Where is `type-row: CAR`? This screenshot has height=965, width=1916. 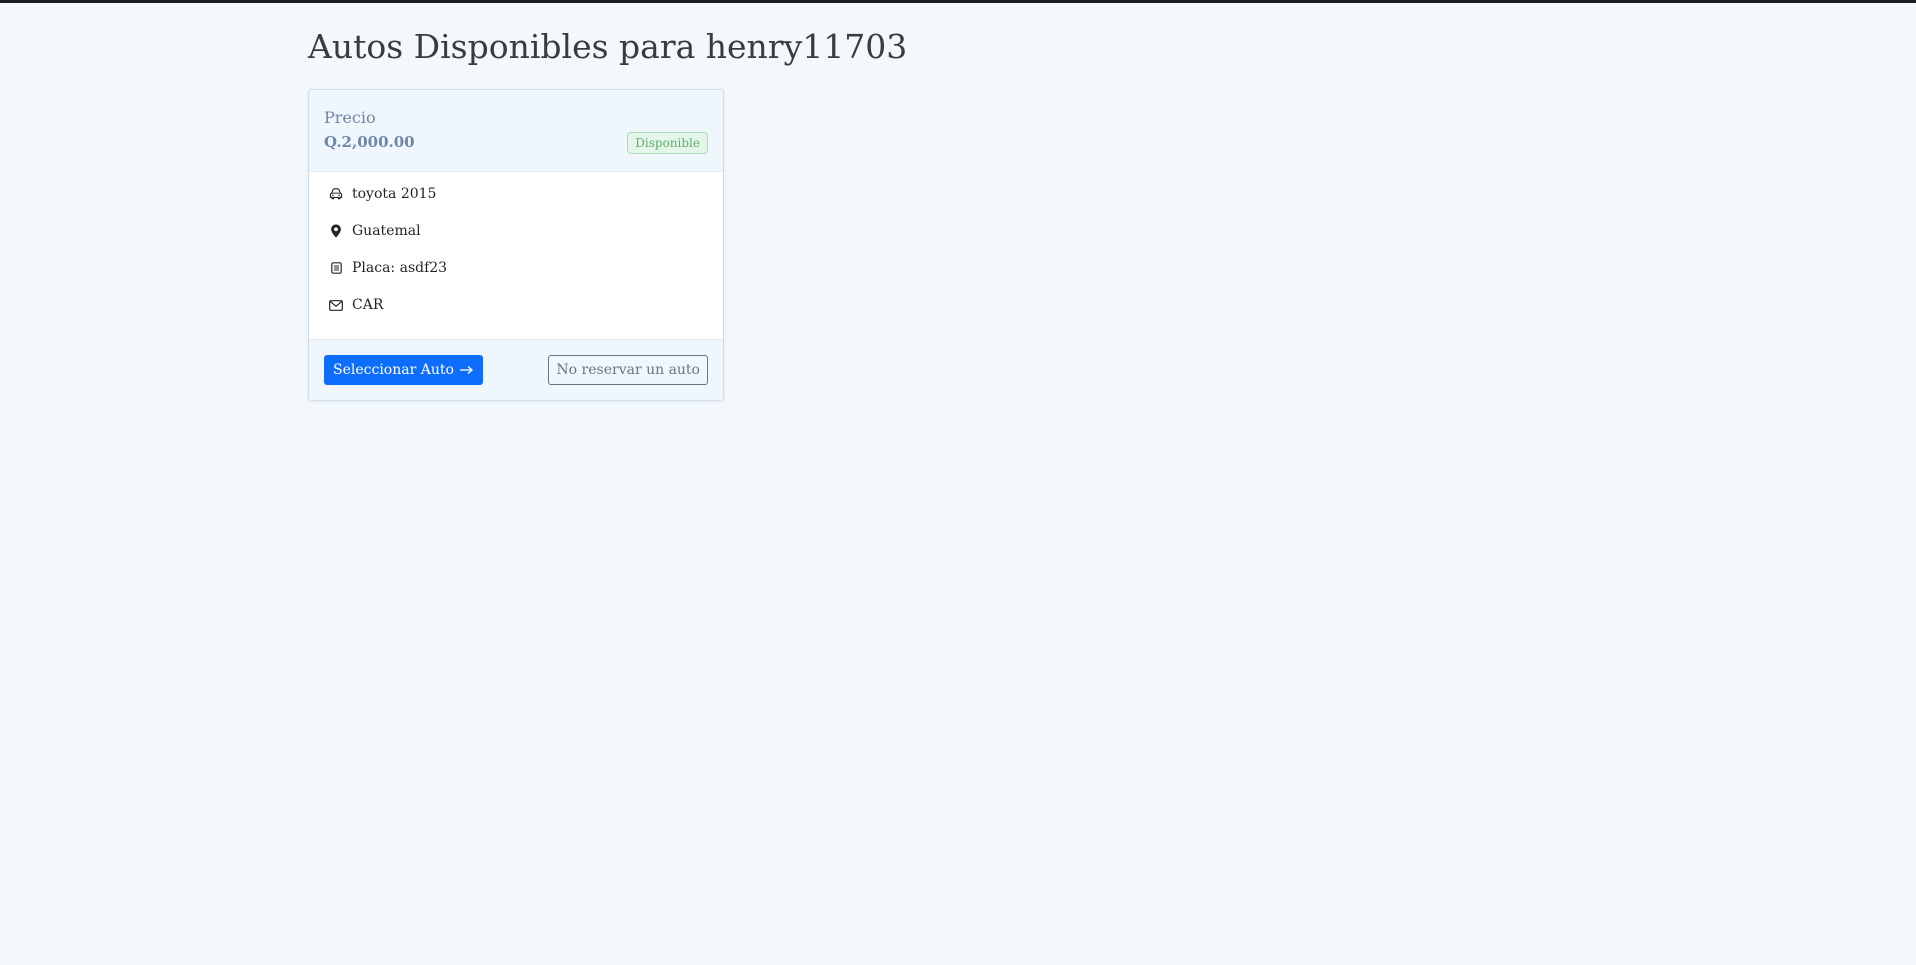 type-row: CAR is located at coordinates (356, 305).